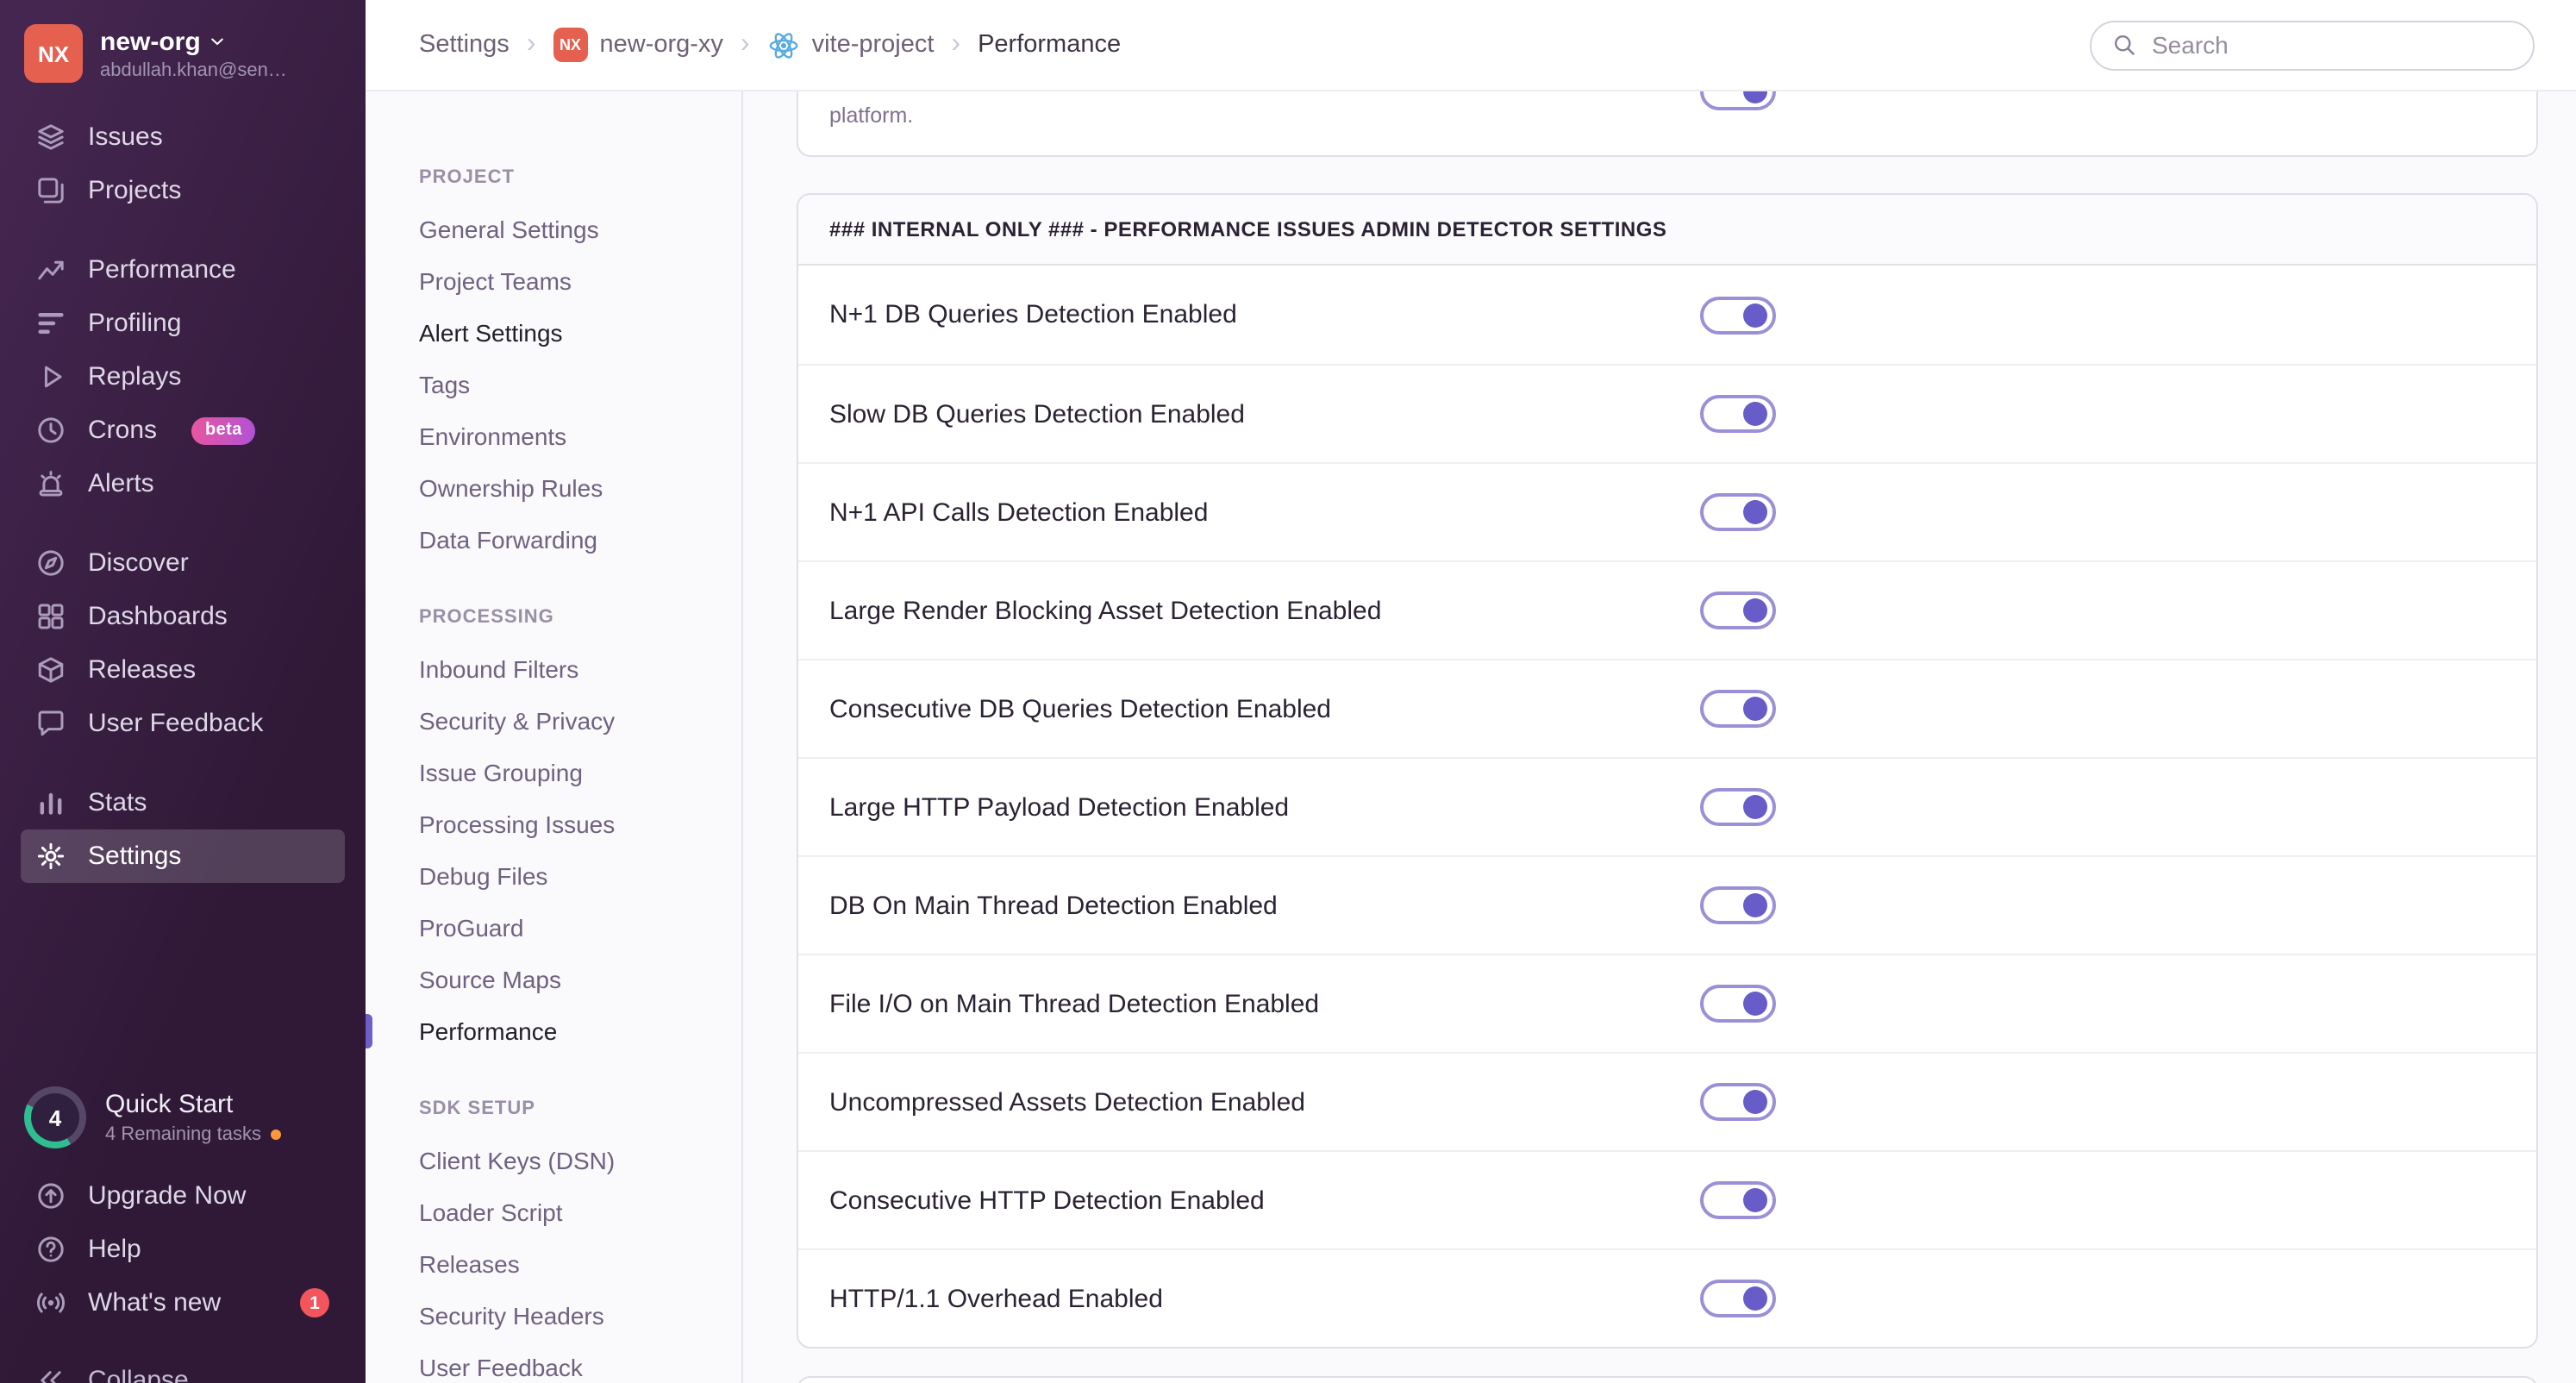 The height and width of the screenshot is (1383, 2576). Describe the element at coordinates (125, 137) in the screenshot. I see `sidebar-item-label: Issues` at that location.